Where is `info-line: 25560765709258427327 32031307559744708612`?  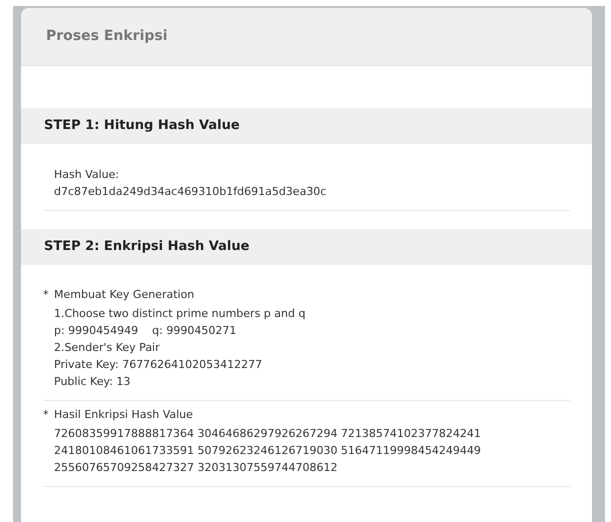 info-line: 25560765709258427327 32031307559744708612 is located at coordinates (196, 468).